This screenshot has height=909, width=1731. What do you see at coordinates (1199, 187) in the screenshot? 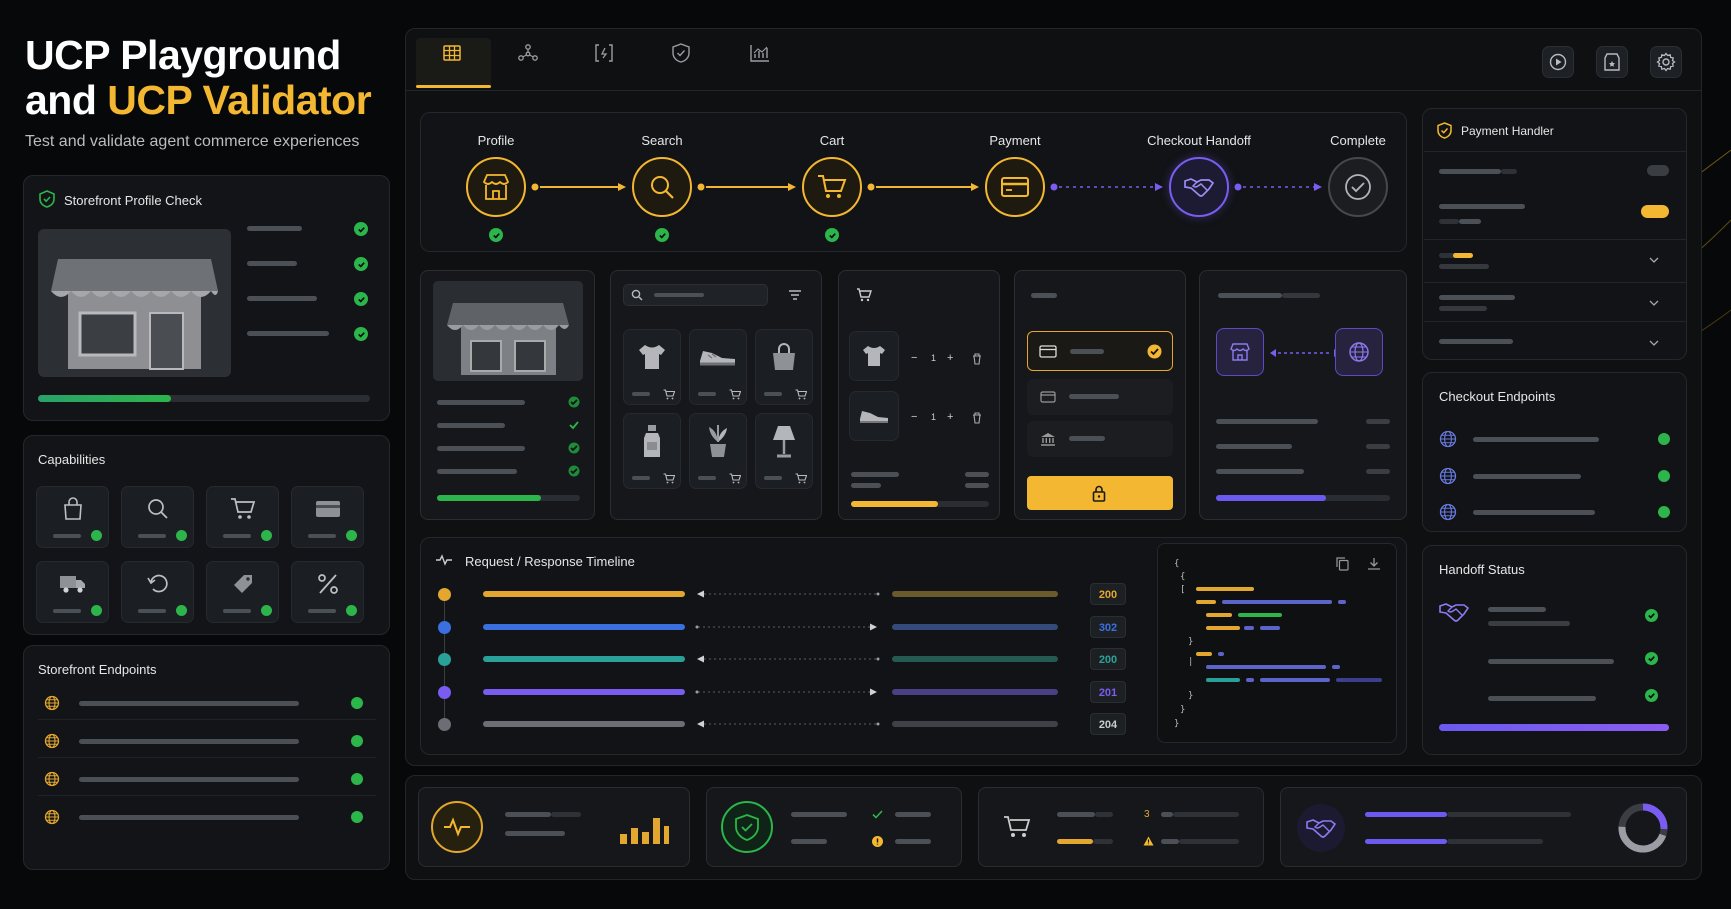
I see `flow-step-checkout-handoff` at bounding box center [1199, 187].